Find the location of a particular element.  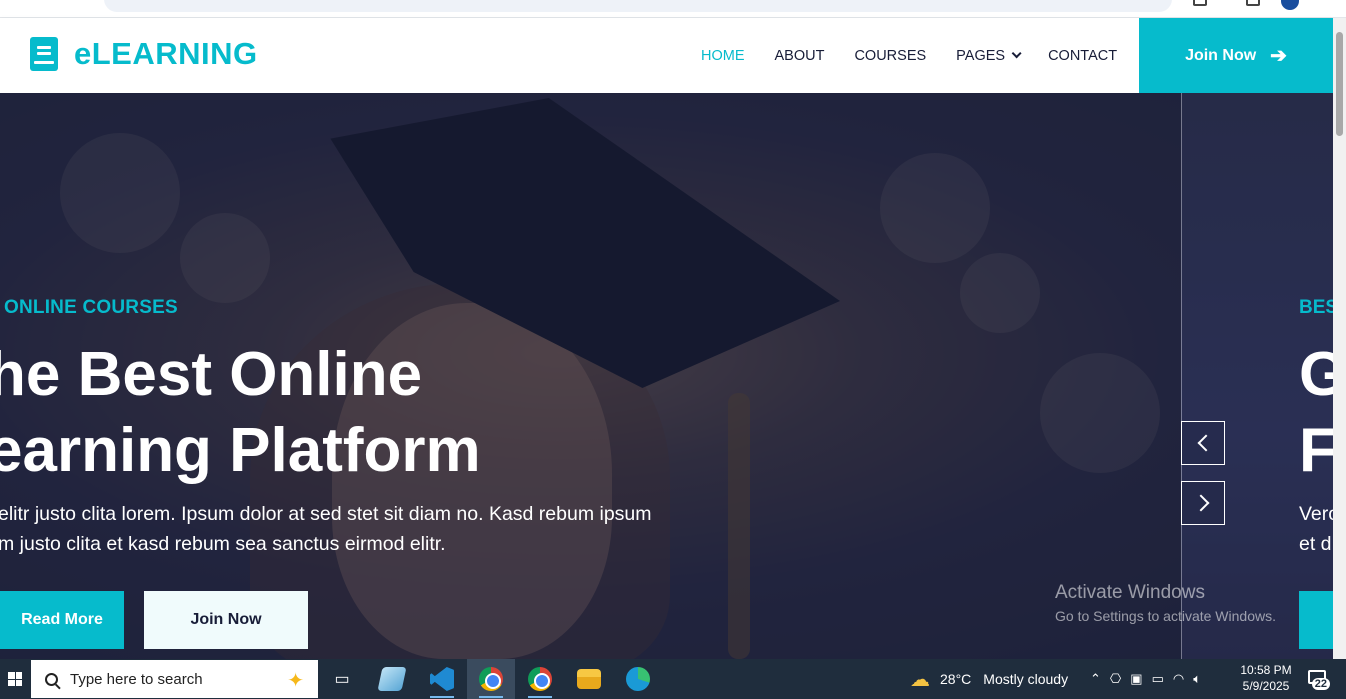

weather-desc: Mostly cloudy is located at coordinates (1026, 679).